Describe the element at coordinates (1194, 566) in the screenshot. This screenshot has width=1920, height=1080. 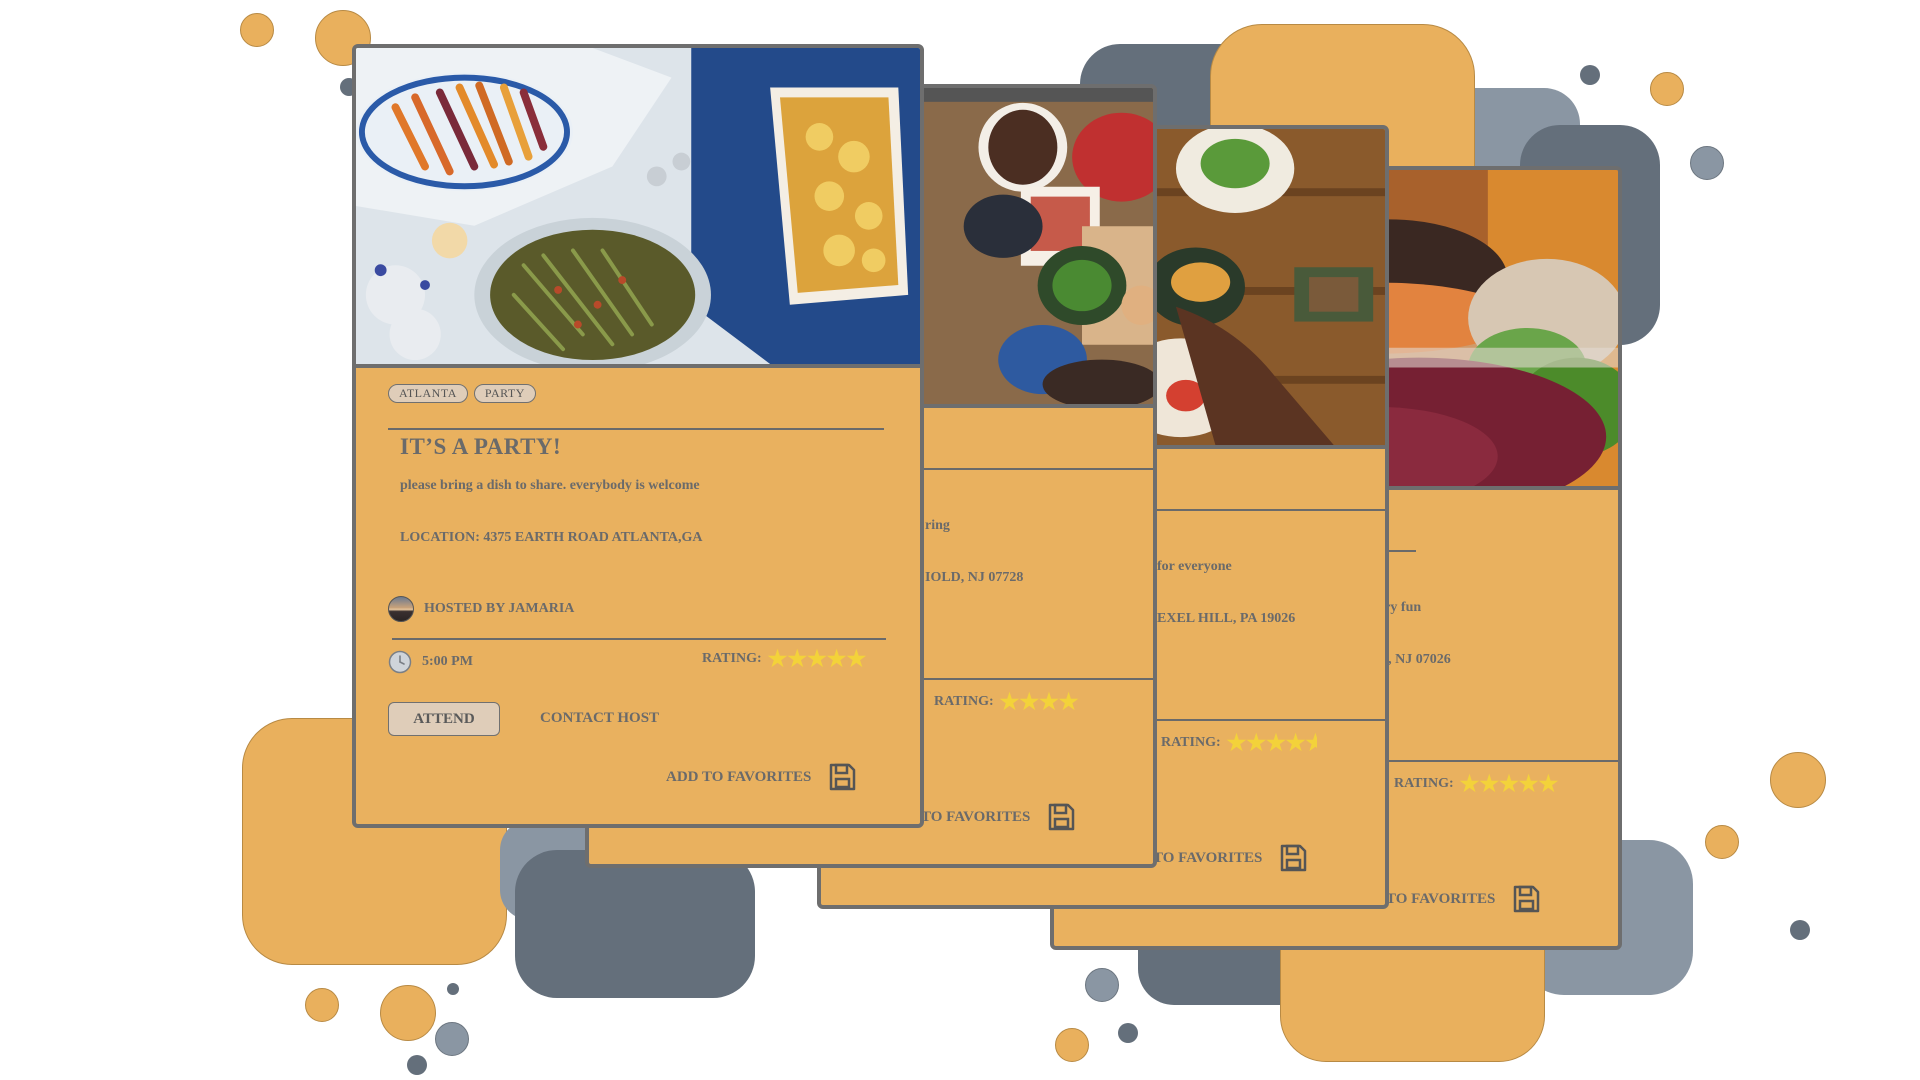
I see `event-description: for everyone` at that location.